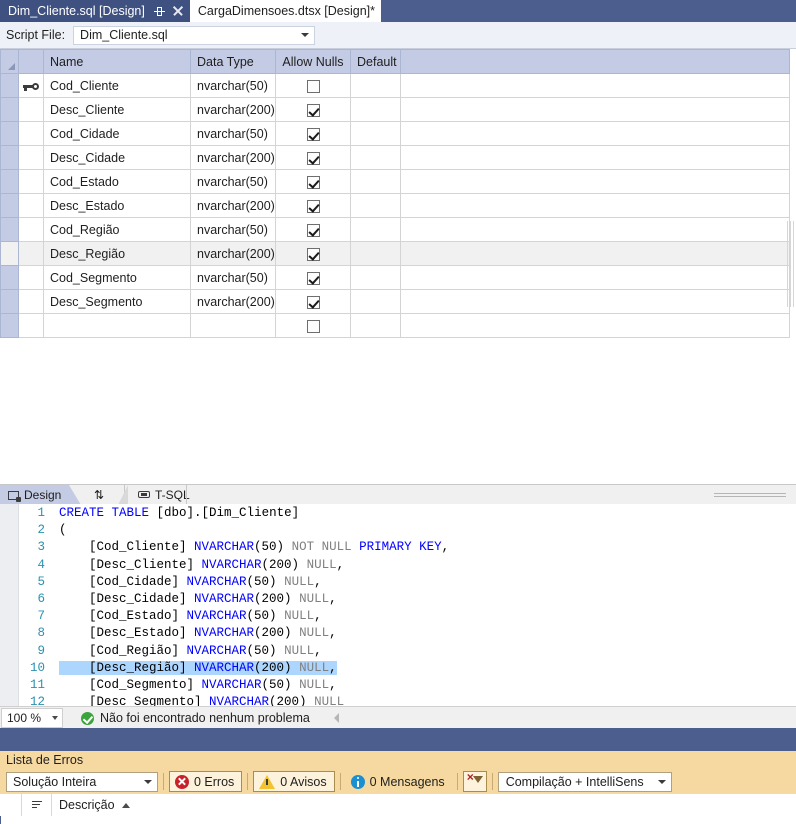 This screenshot has width=796, height=824. I want to click on table-row: Desc_Segmento nvarchar(200), so click(395, 301).